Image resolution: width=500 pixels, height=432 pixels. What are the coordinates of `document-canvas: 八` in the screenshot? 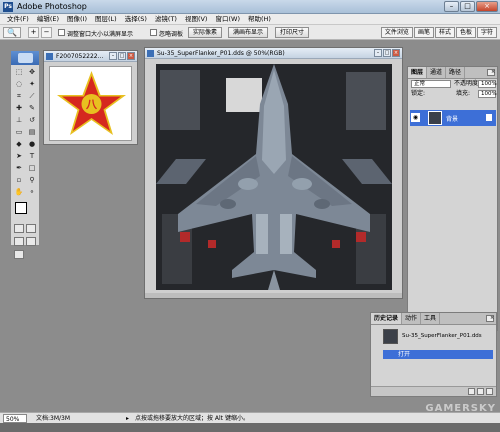 It's located at (90, 103).